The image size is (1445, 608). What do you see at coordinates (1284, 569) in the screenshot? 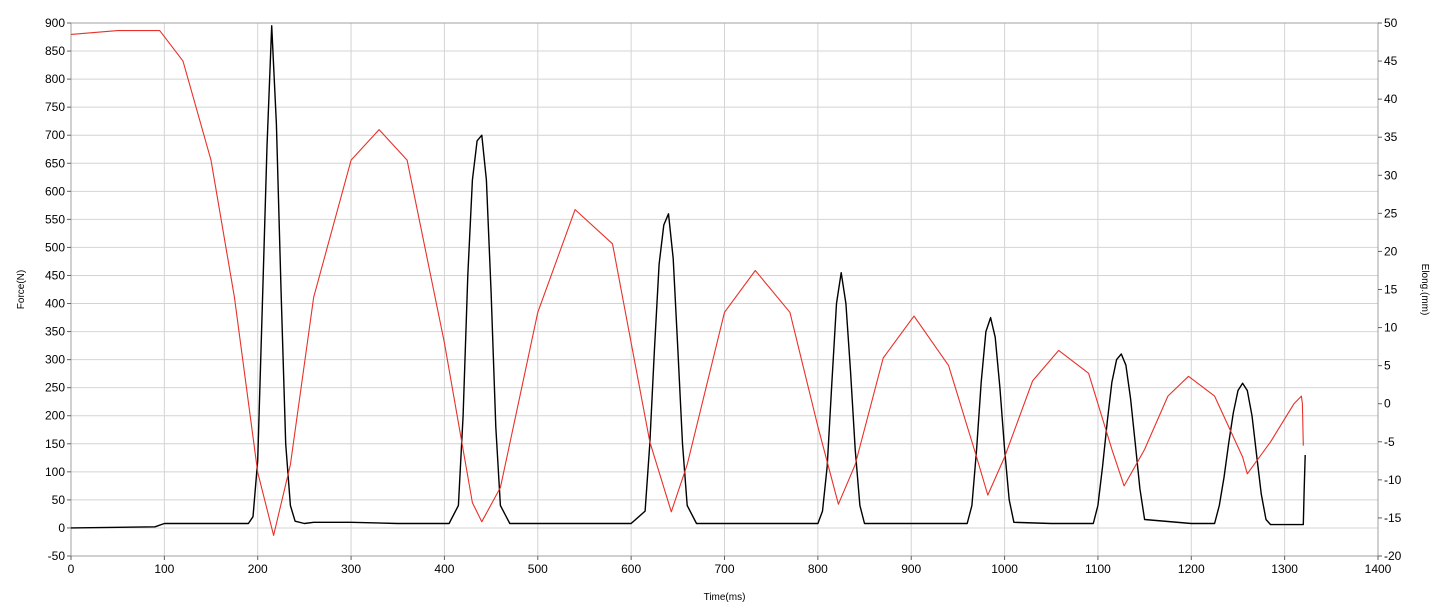
I see `x-tick-label: 1300` at bounding box center [1284, 569].